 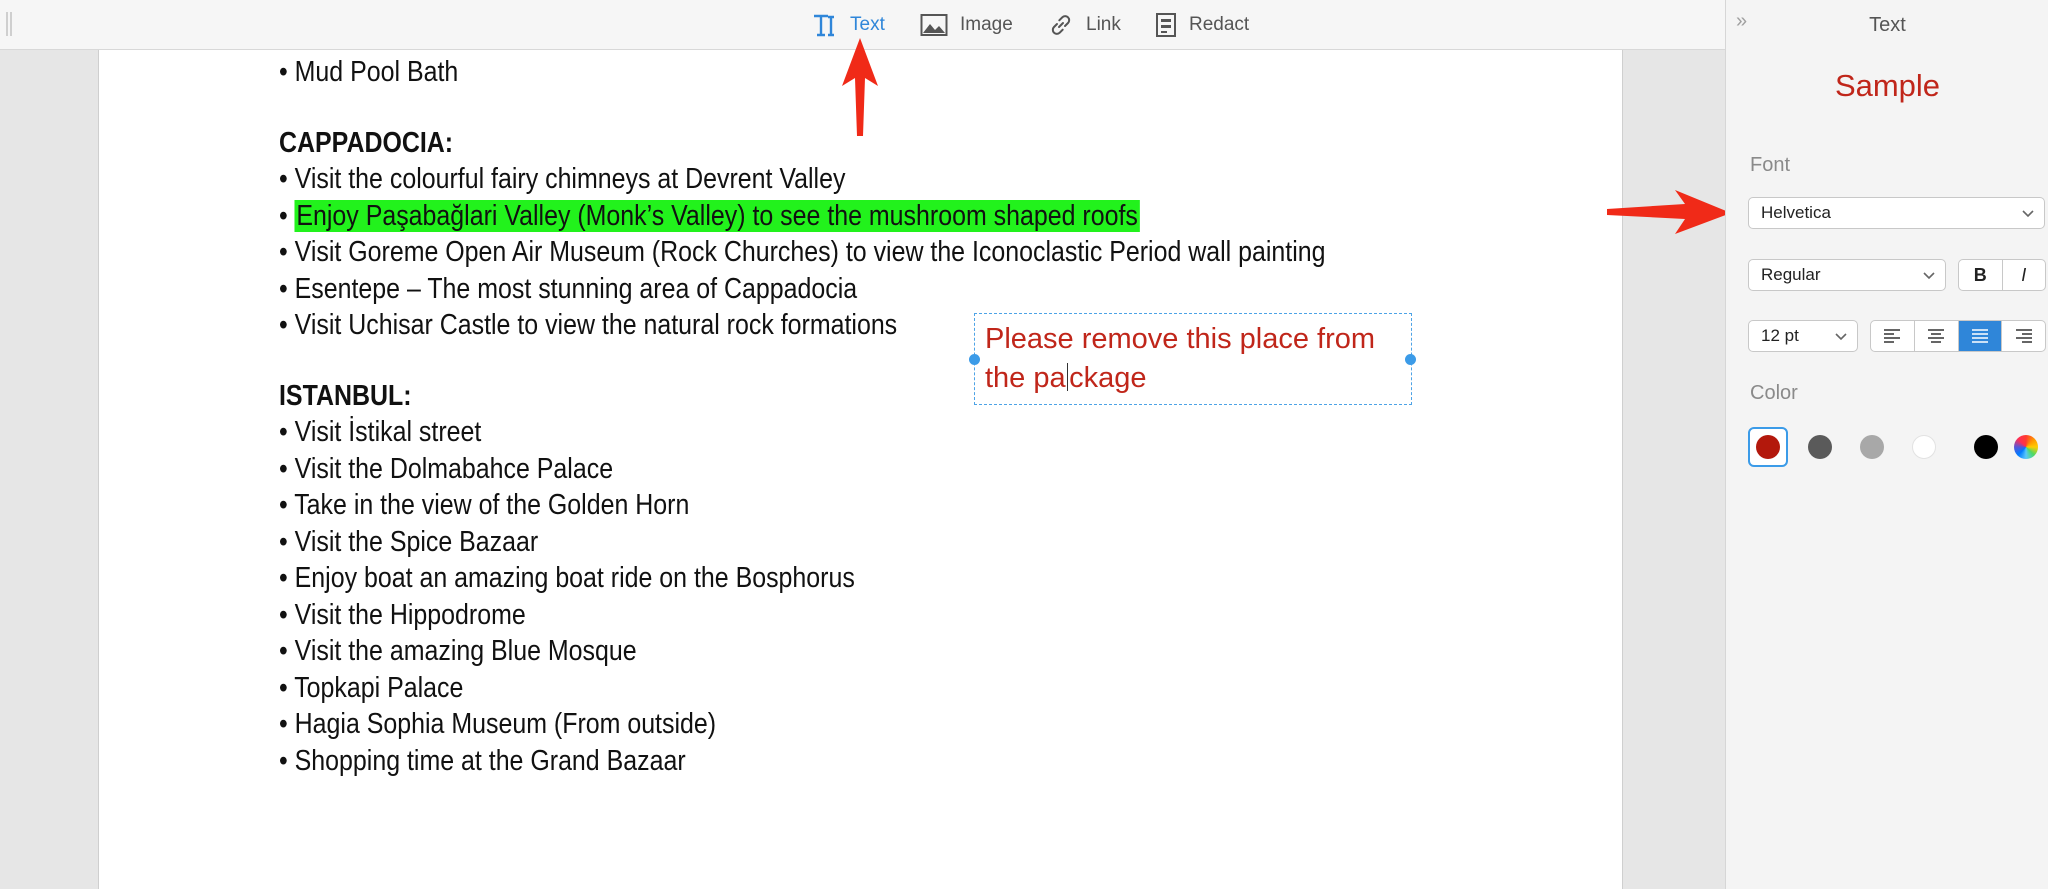 I want to click on italic-button: I, so click(x=2024, y=275).